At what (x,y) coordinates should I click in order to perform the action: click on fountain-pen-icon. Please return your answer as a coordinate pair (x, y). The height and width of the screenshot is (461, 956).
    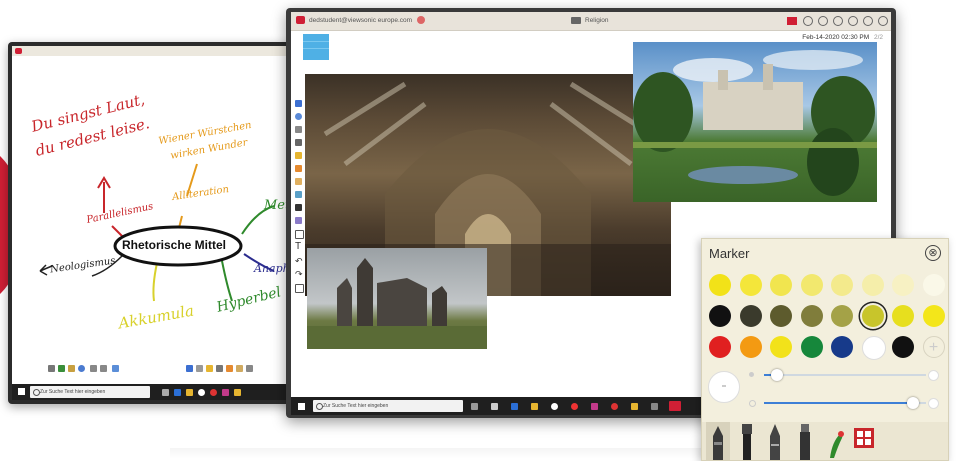
    Looking at the image, I should click on (805, 442).